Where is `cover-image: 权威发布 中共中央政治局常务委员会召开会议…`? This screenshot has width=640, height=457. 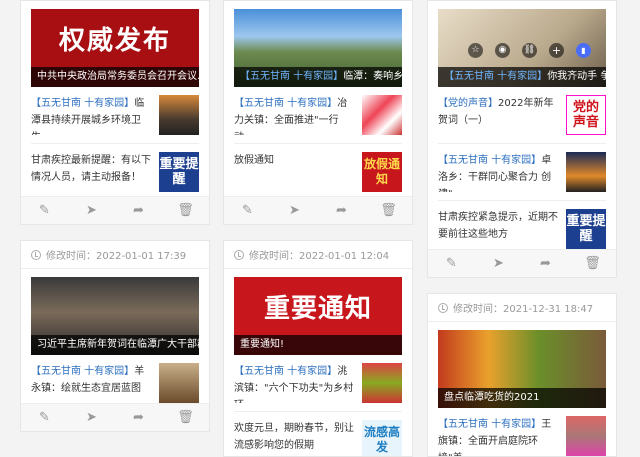
cover-image: 权威发布 中共中央政治局常务委员会召开会议… is located at coordinates (115, 48).